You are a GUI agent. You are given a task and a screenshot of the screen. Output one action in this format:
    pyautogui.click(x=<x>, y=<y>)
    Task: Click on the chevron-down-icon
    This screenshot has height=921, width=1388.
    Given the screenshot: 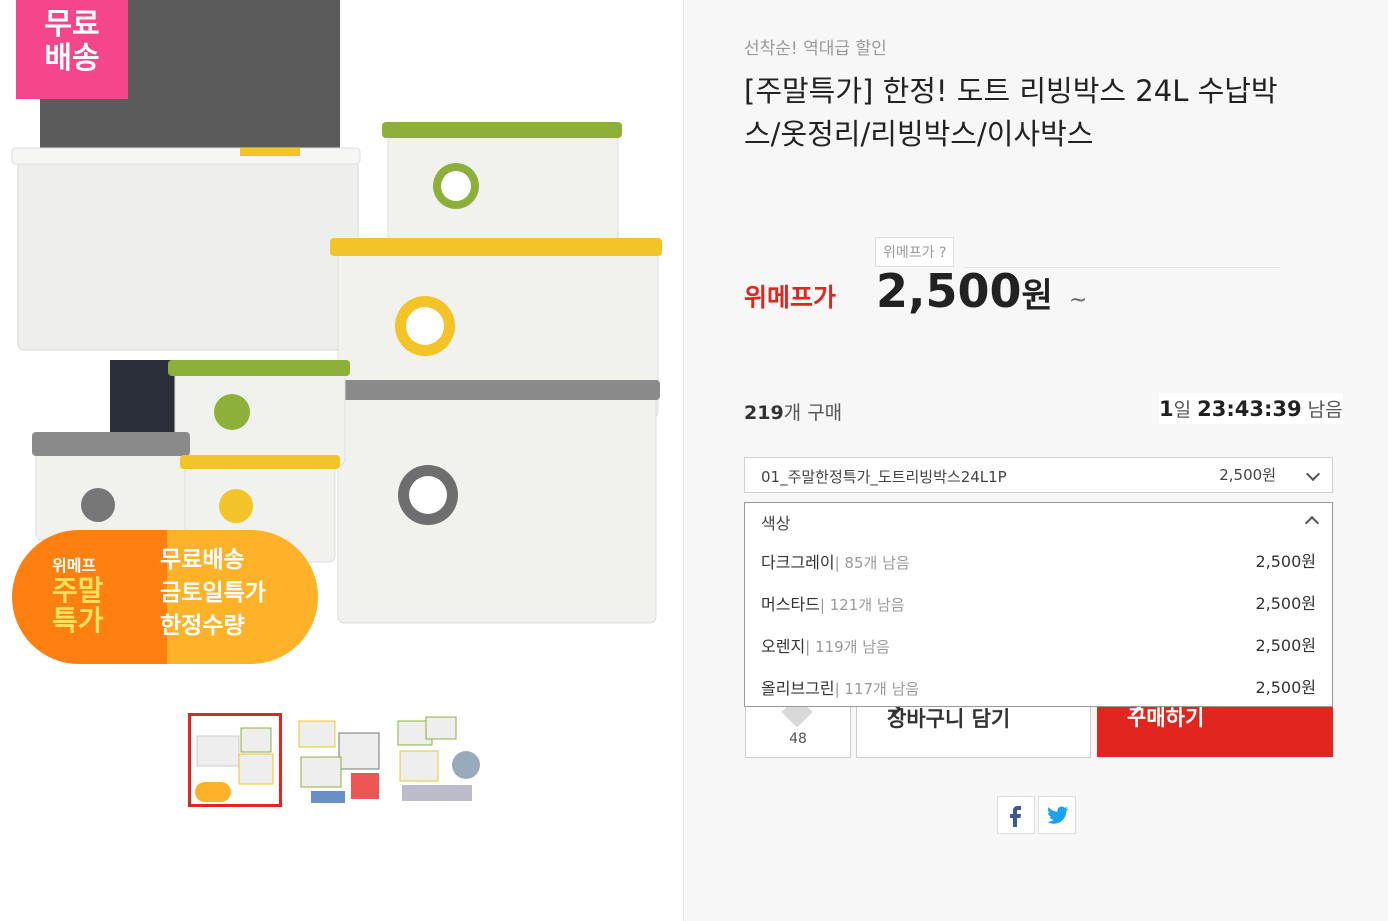 What is the action you would take?
    pyautogui.click(x=1313, y=474)
    